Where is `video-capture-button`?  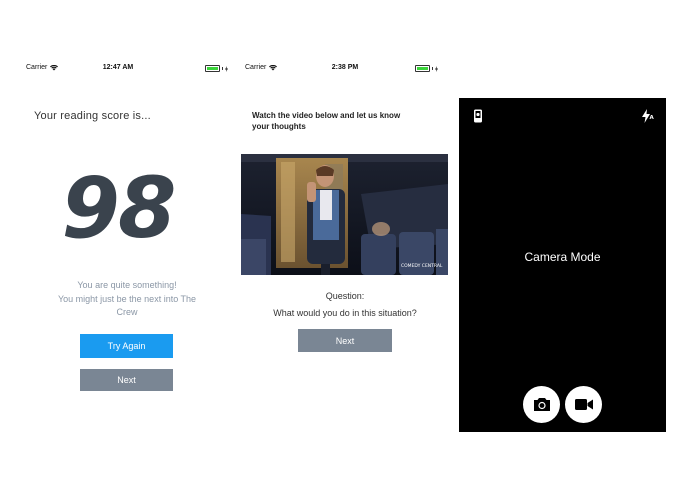
video-capture-button is located at coordinates (583, 404).